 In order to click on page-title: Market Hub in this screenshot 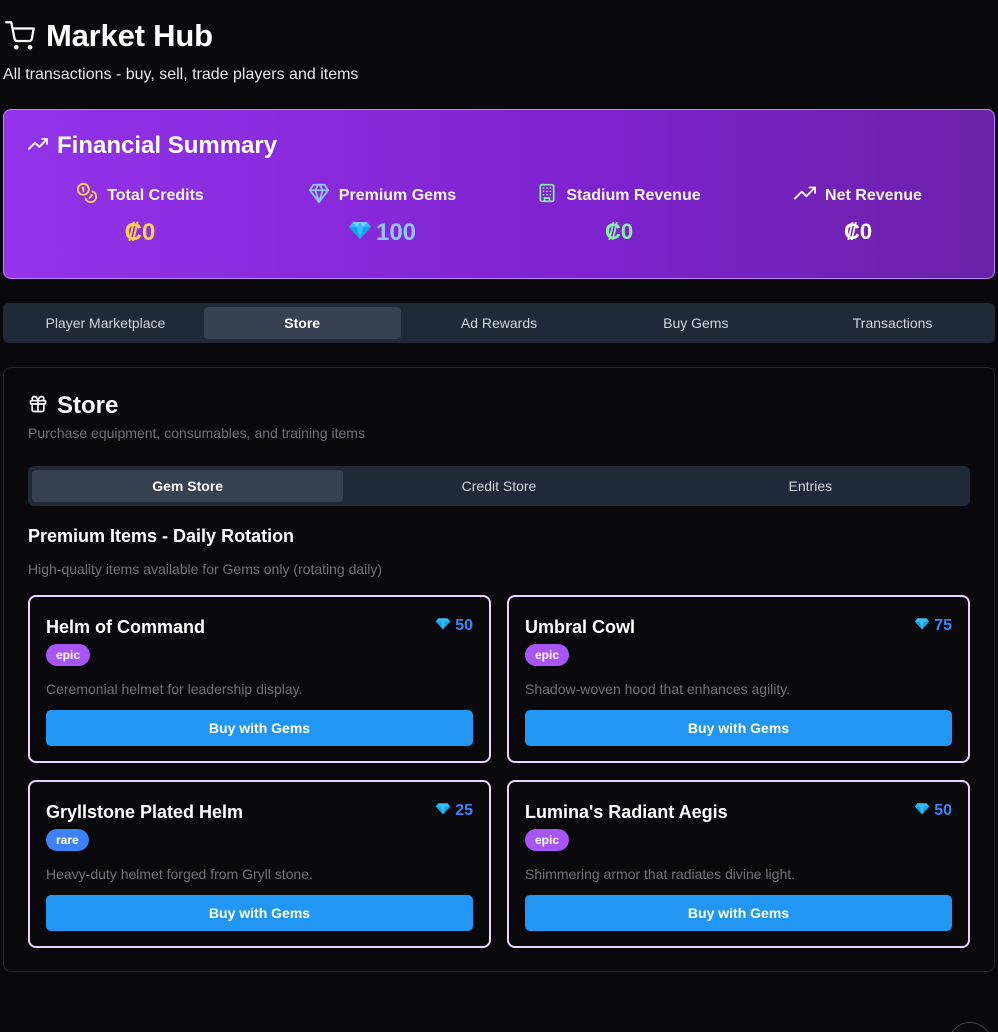, I will do `click(129, 35)`.